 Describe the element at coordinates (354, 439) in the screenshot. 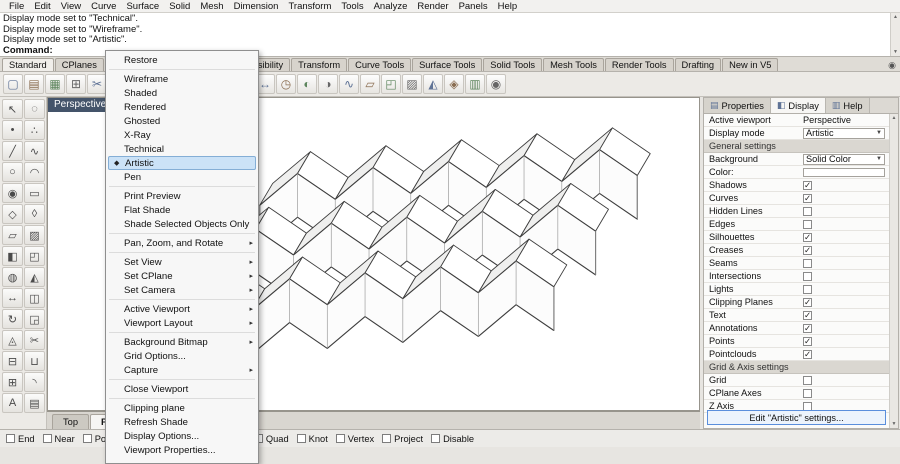

I see `osnap-vertex: Vertex` at that location.